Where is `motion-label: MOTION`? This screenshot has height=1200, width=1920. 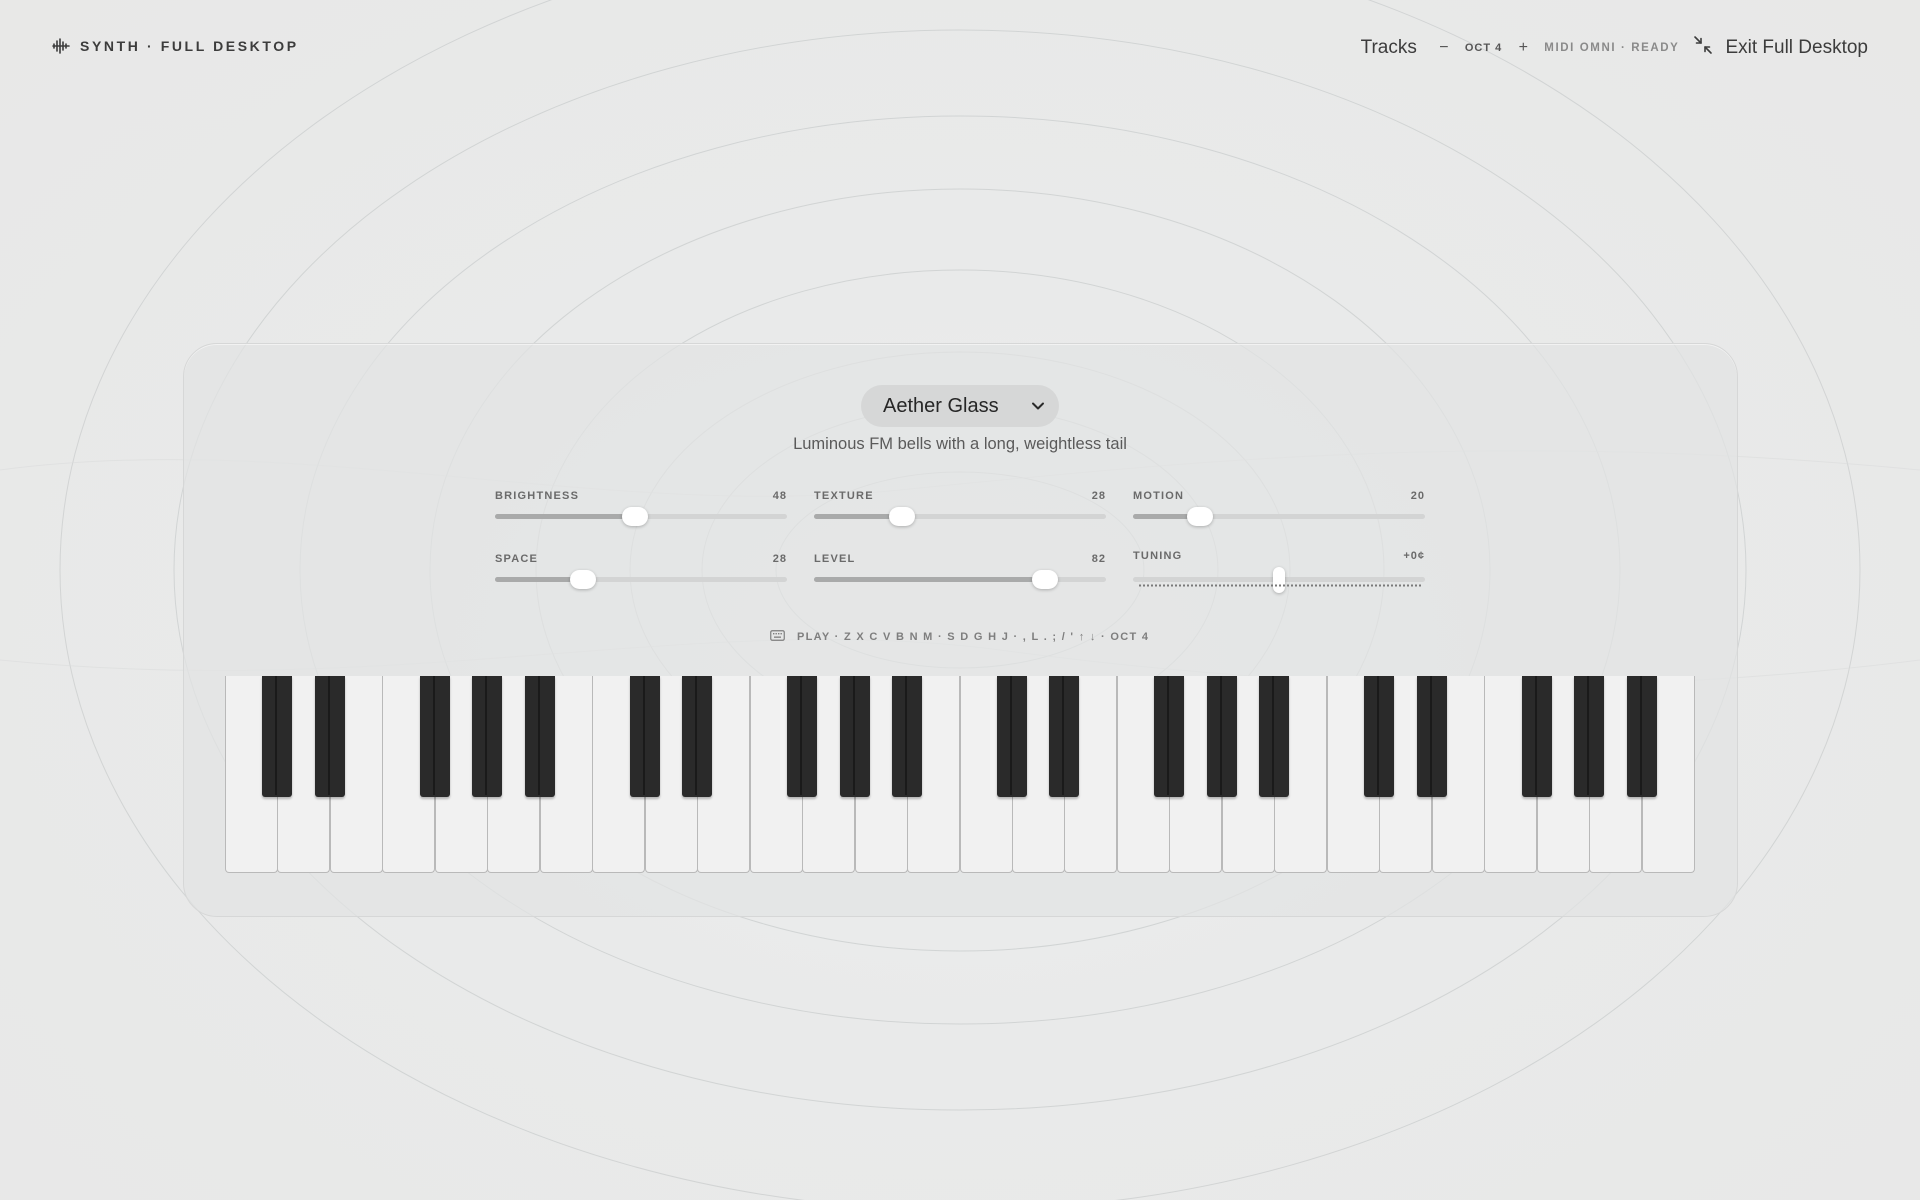
motion-label: MOTION is located at coordinates (1159, 496).